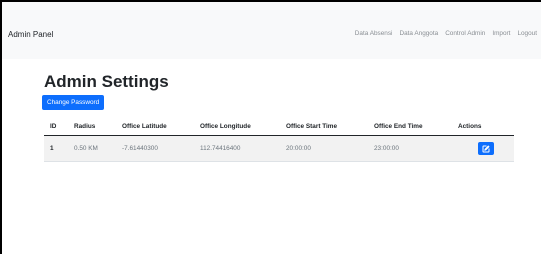 Image resolution: width=541 pixels, height=254 pixels. I want to click on header-id: ID, so click(56, 127).